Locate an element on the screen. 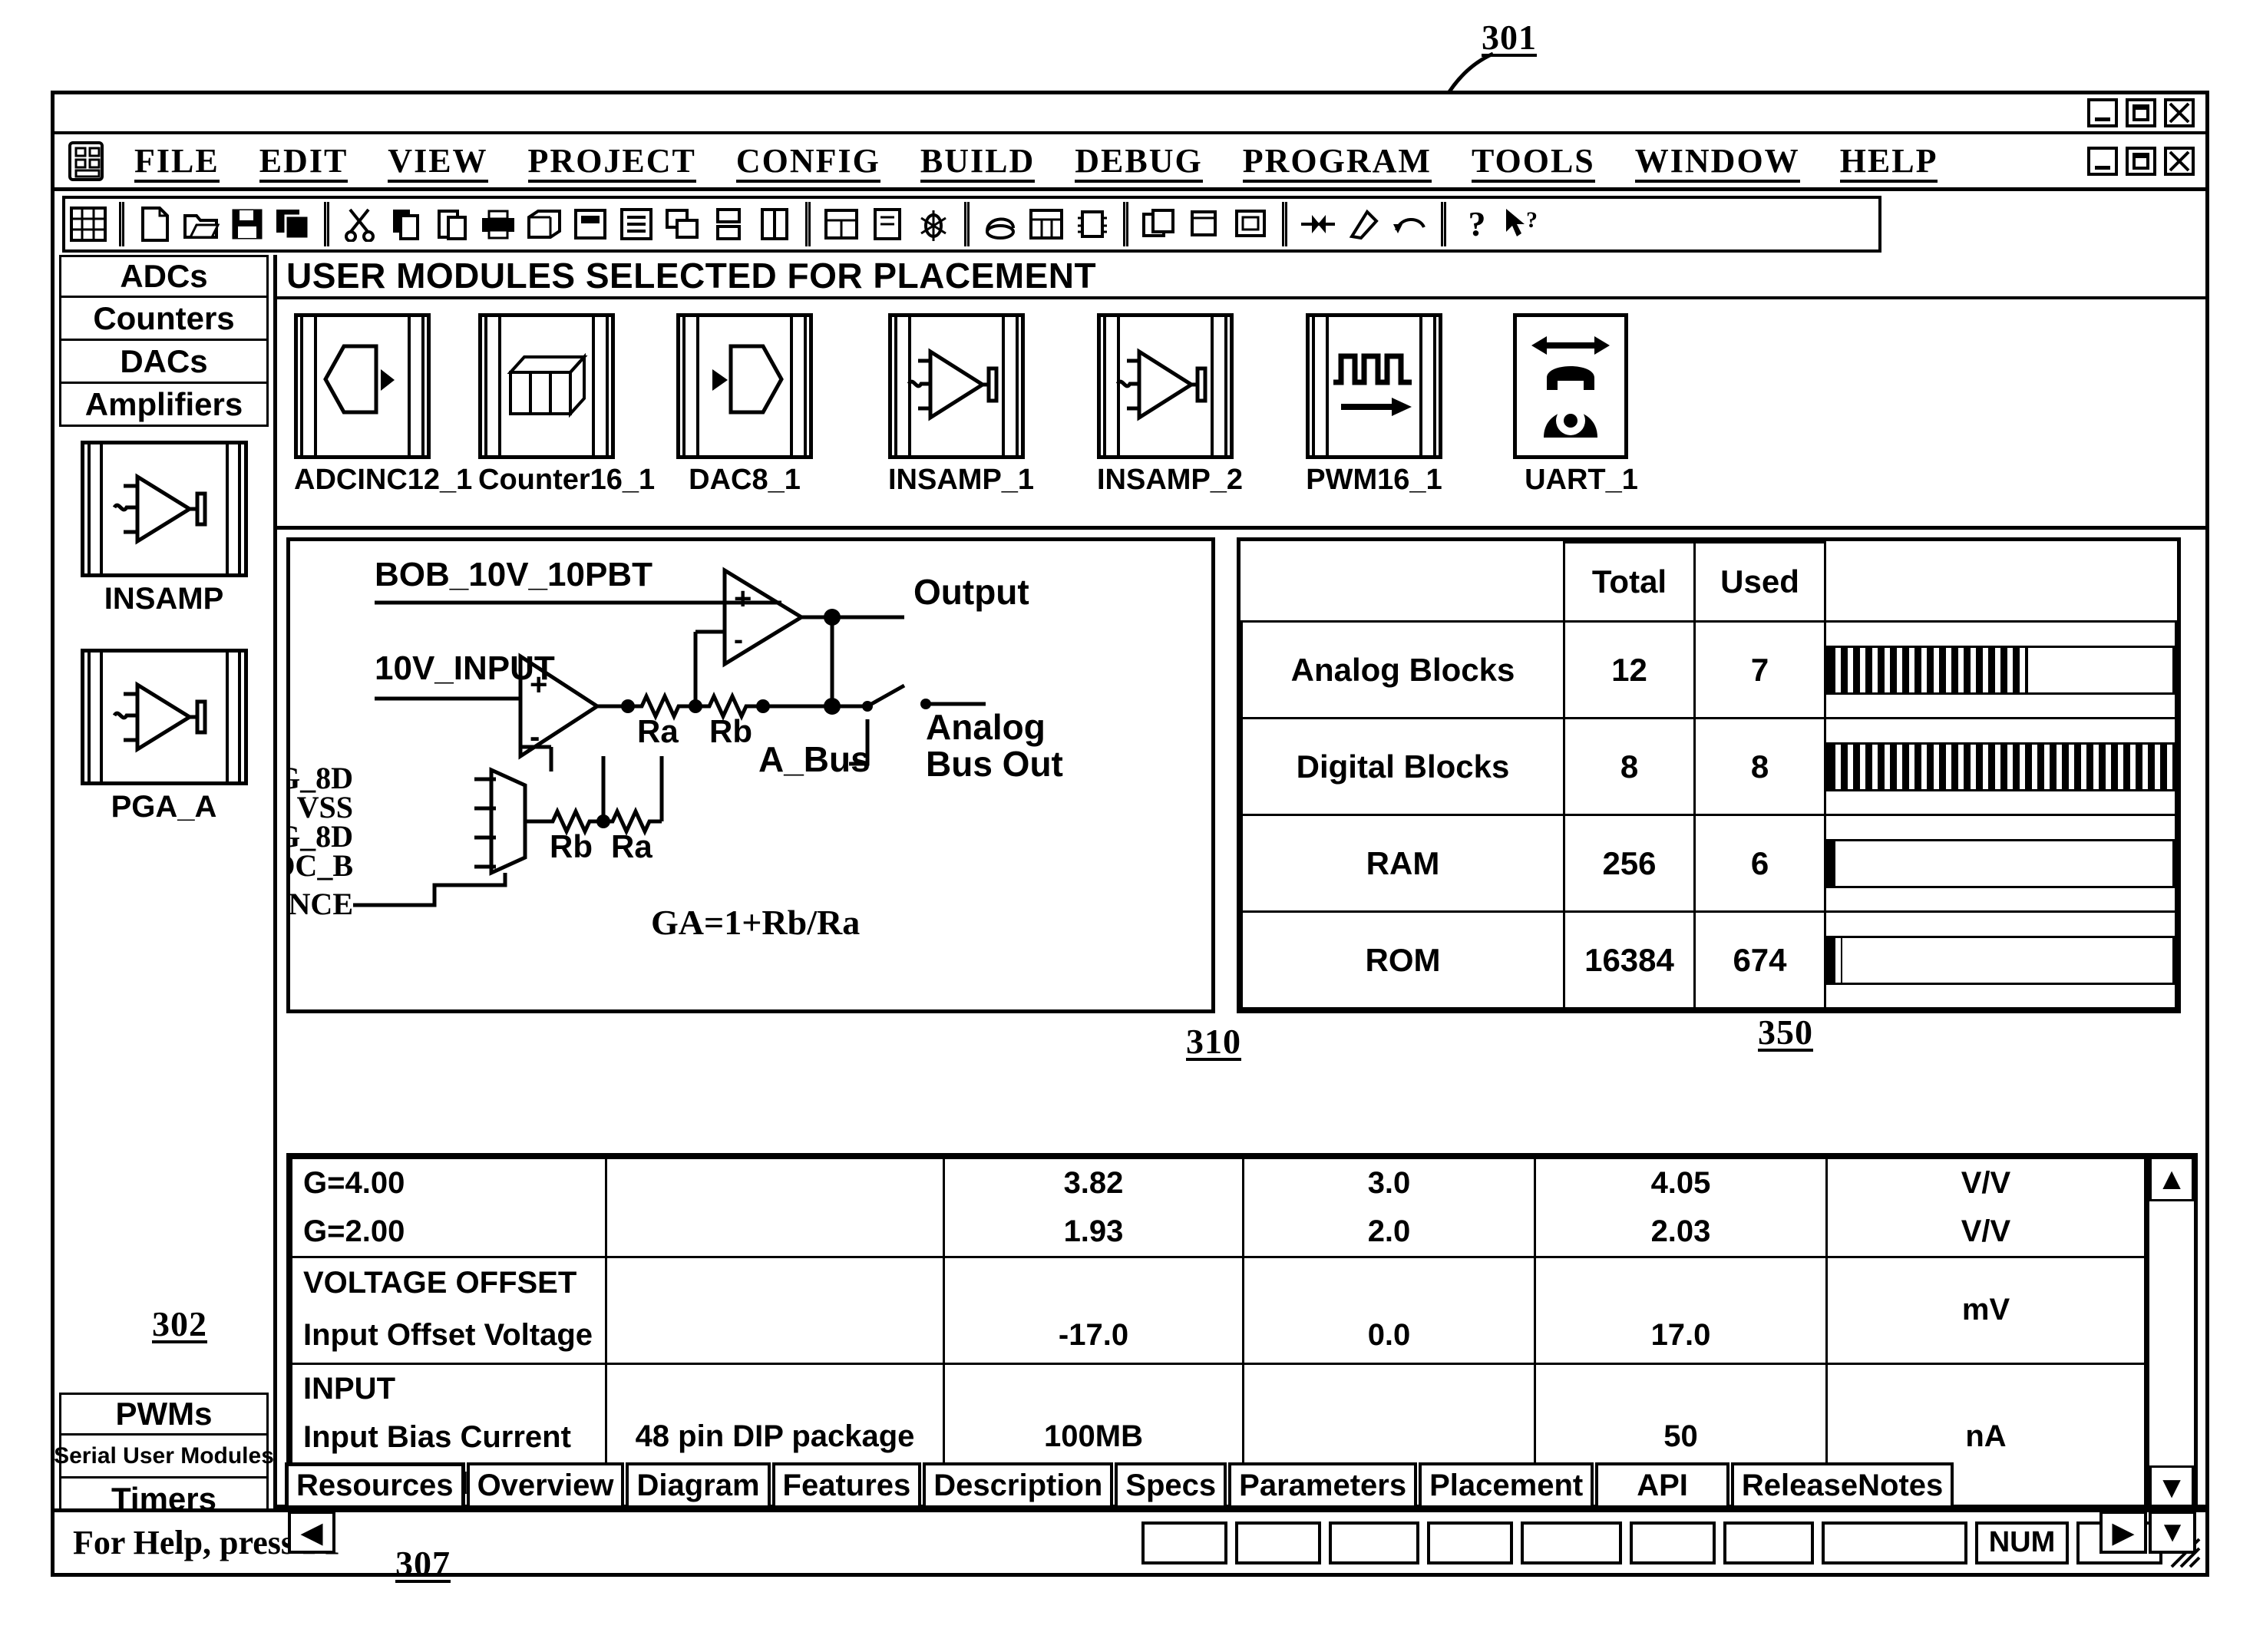  user-module-uart-1: UART_1 is located at coordinates (1581, 405).